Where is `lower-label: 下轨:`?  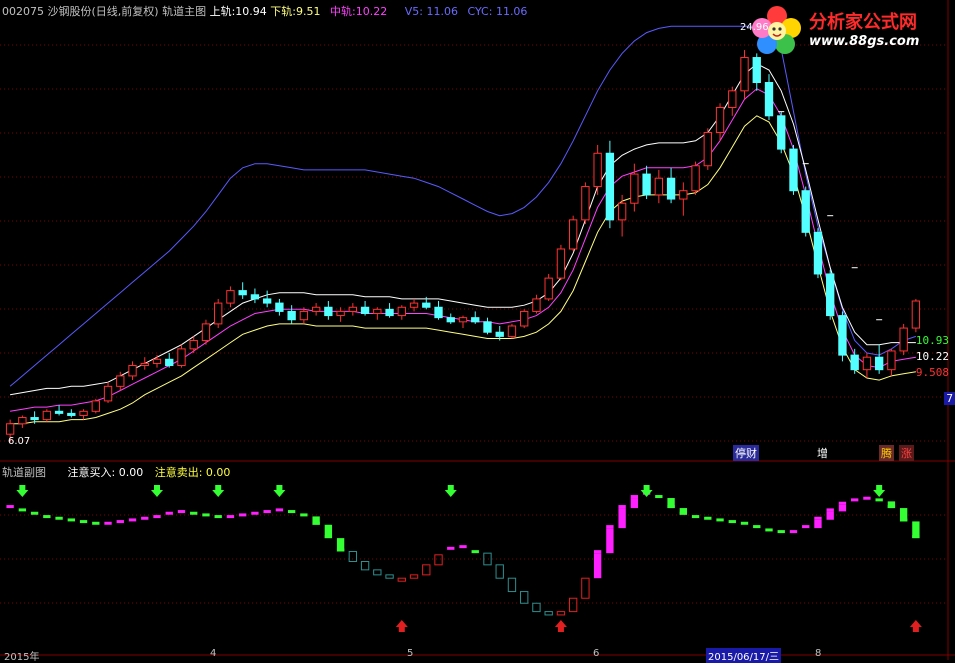
lower-label: 下轨: is located at coordinates (283, 11).